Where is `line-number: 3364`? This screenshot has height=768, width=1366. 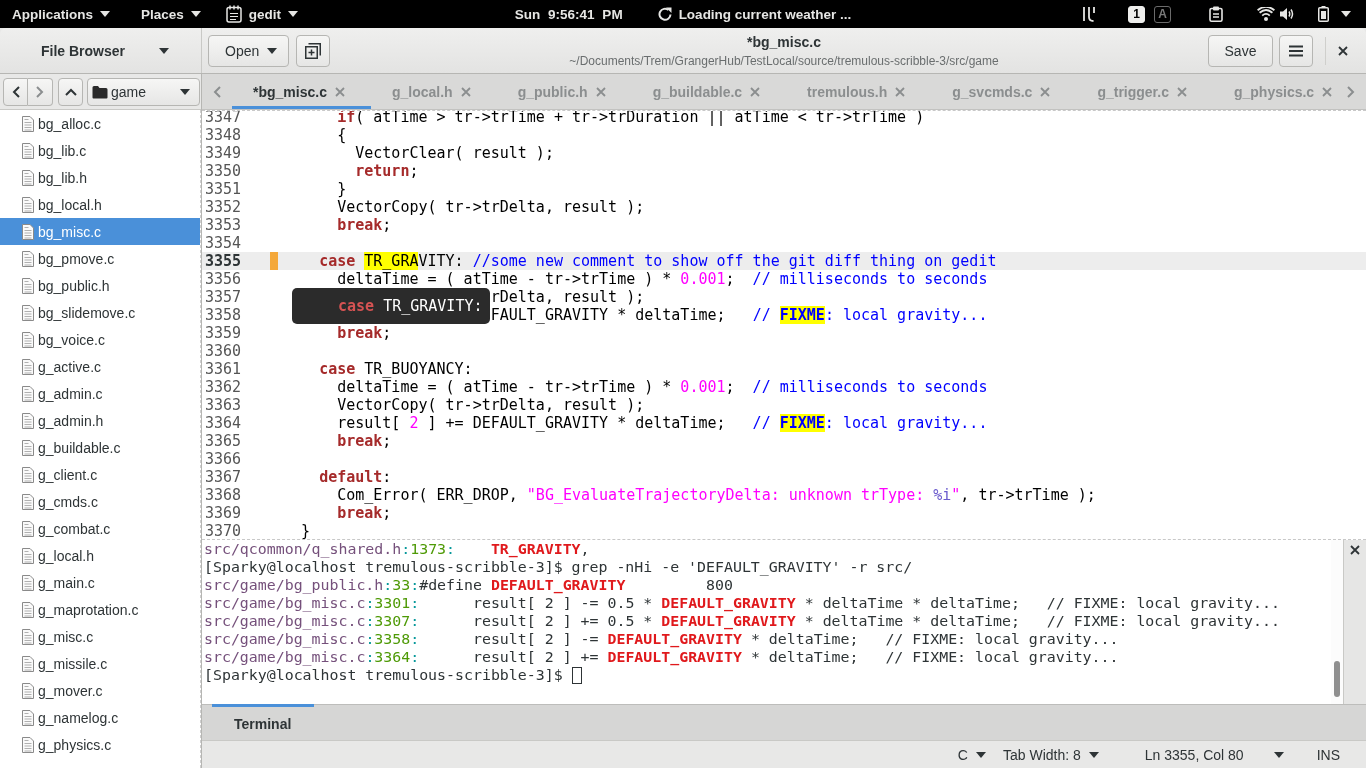
line-number: 3364 is located at coordinates (223, 423).